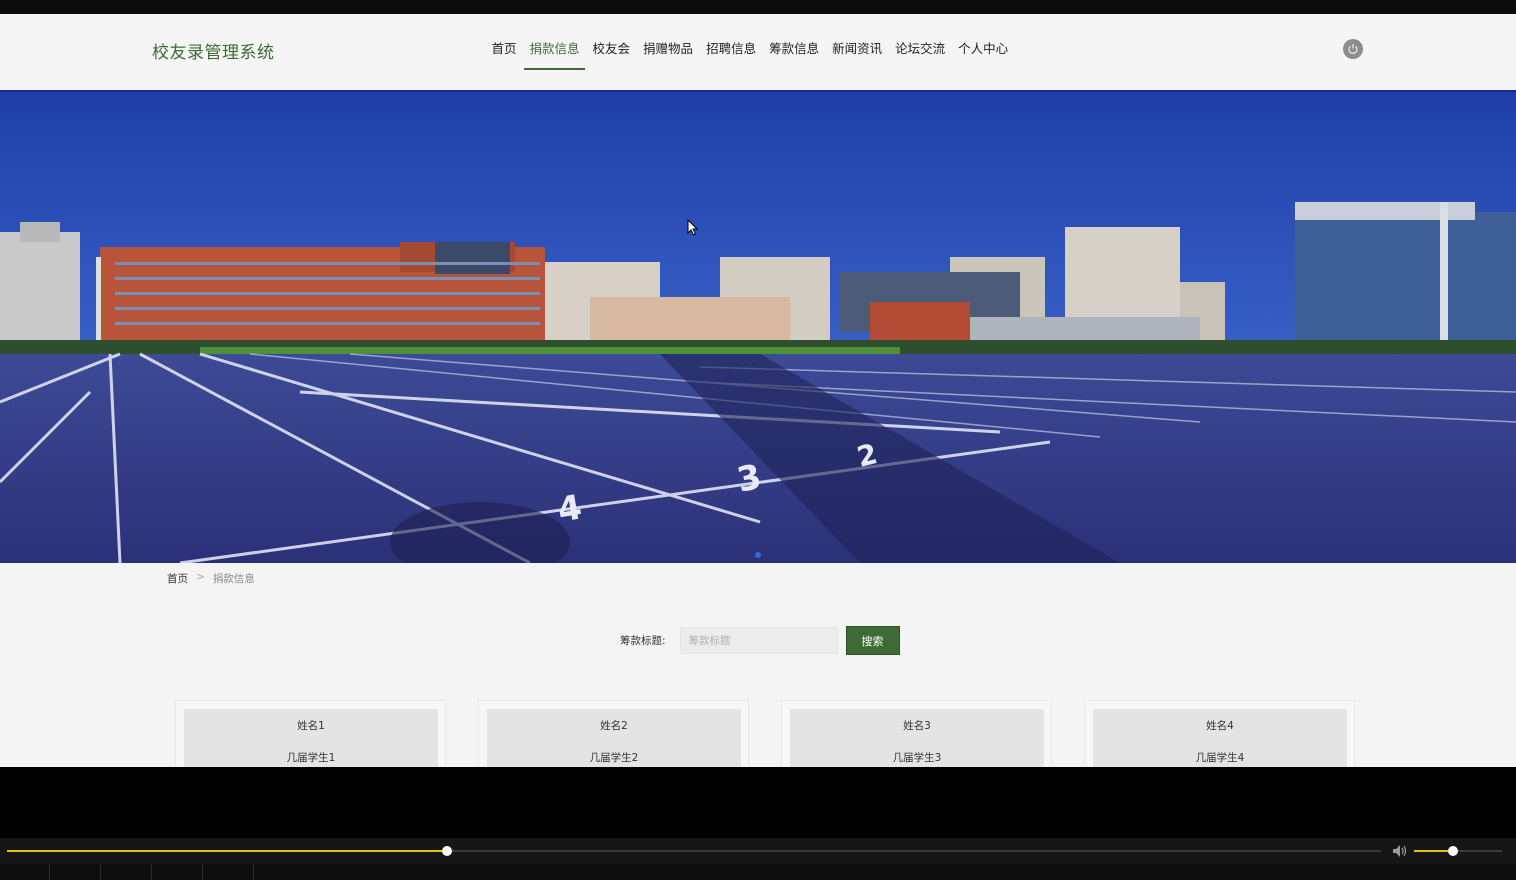 The image size is (1516, 880). Describe the element at coordinates (211, 578) in the screenshot. I see `breadcrumb: 首页 > 捐款信息` at that location.